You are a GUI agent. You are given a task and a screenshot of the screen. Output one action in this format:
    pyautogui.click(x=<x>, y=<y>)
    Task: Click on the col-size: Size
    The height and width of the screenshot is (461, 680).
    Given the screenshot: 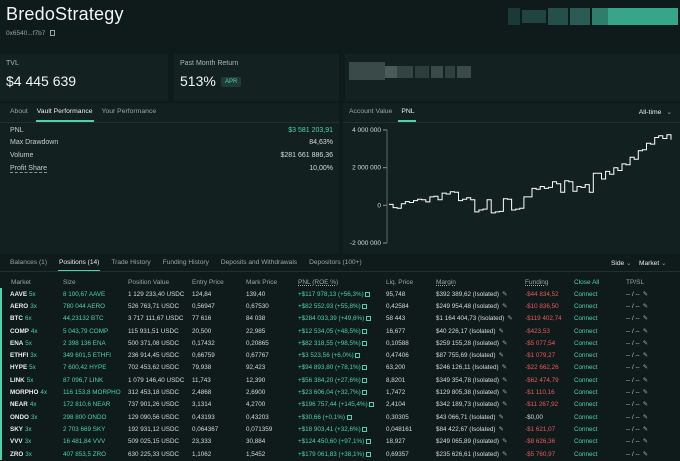 What is the action you would take?
    pyautogui.click(x=95, y=282)
    